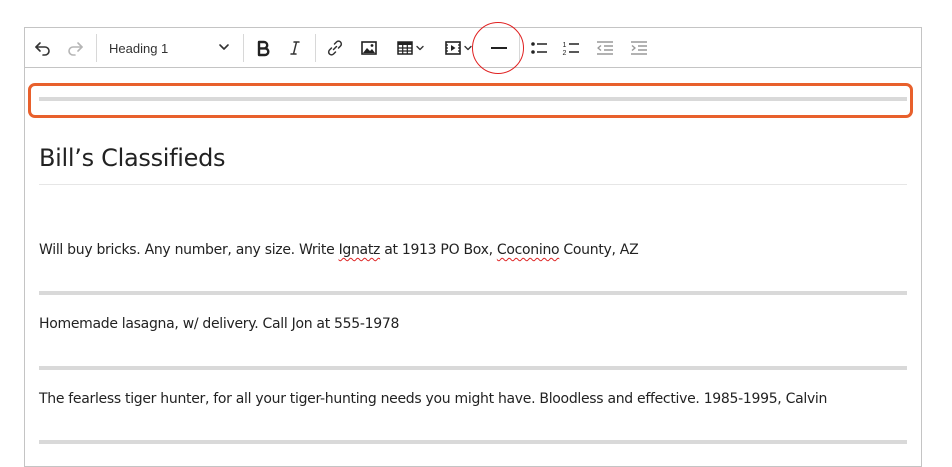 The image size is (952, 467). I want to click on highlight-circle, so click(498, 48).